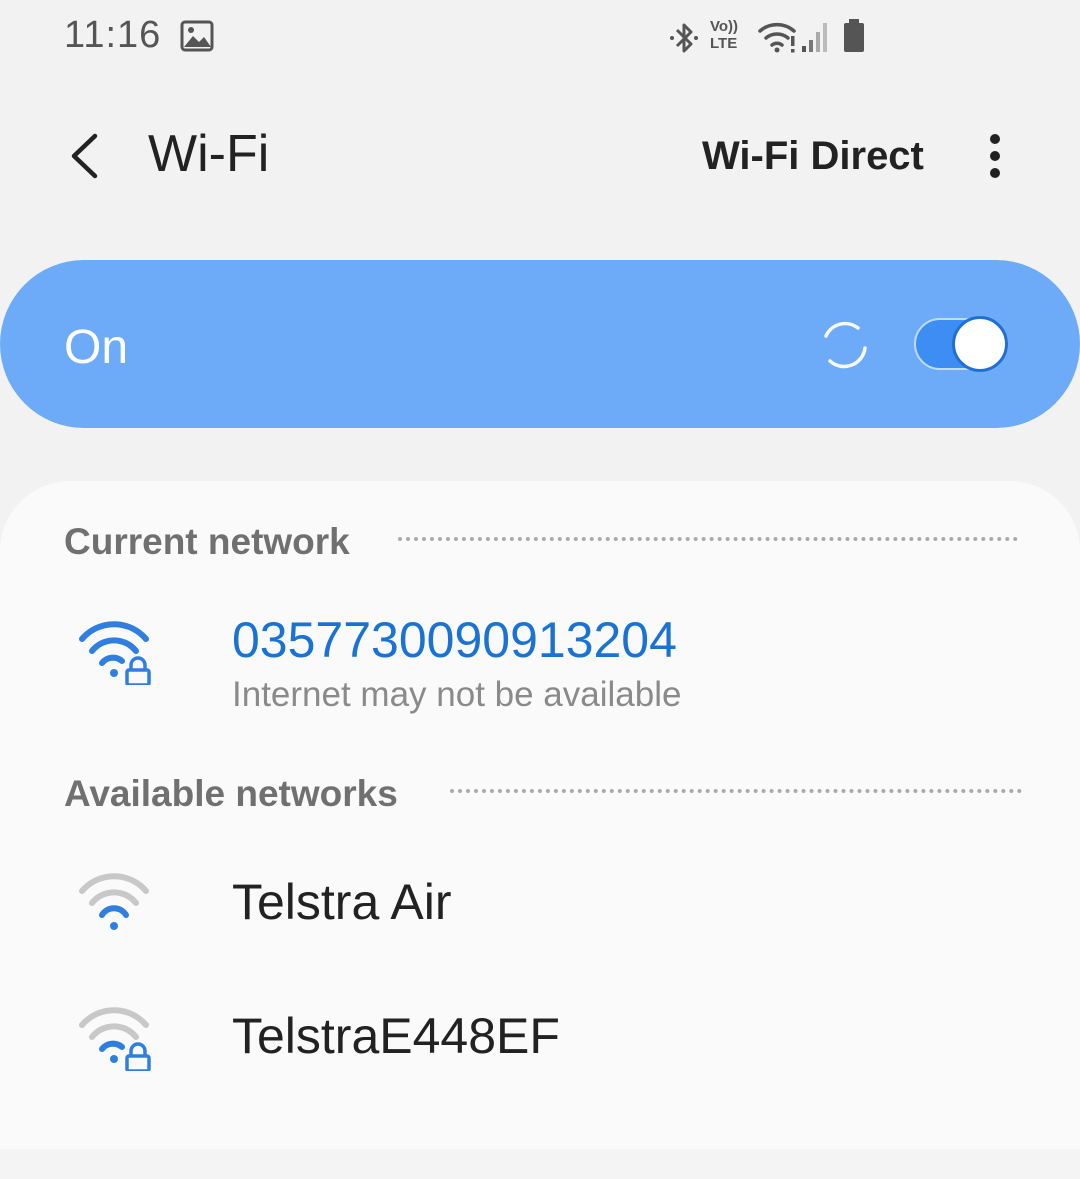 This screenshot has width=1080, height=1179. Describe the element at coordinates (813, 156) in the screenshot. I see `wifi-direct-button: Wi-Fi Direct` at that location.